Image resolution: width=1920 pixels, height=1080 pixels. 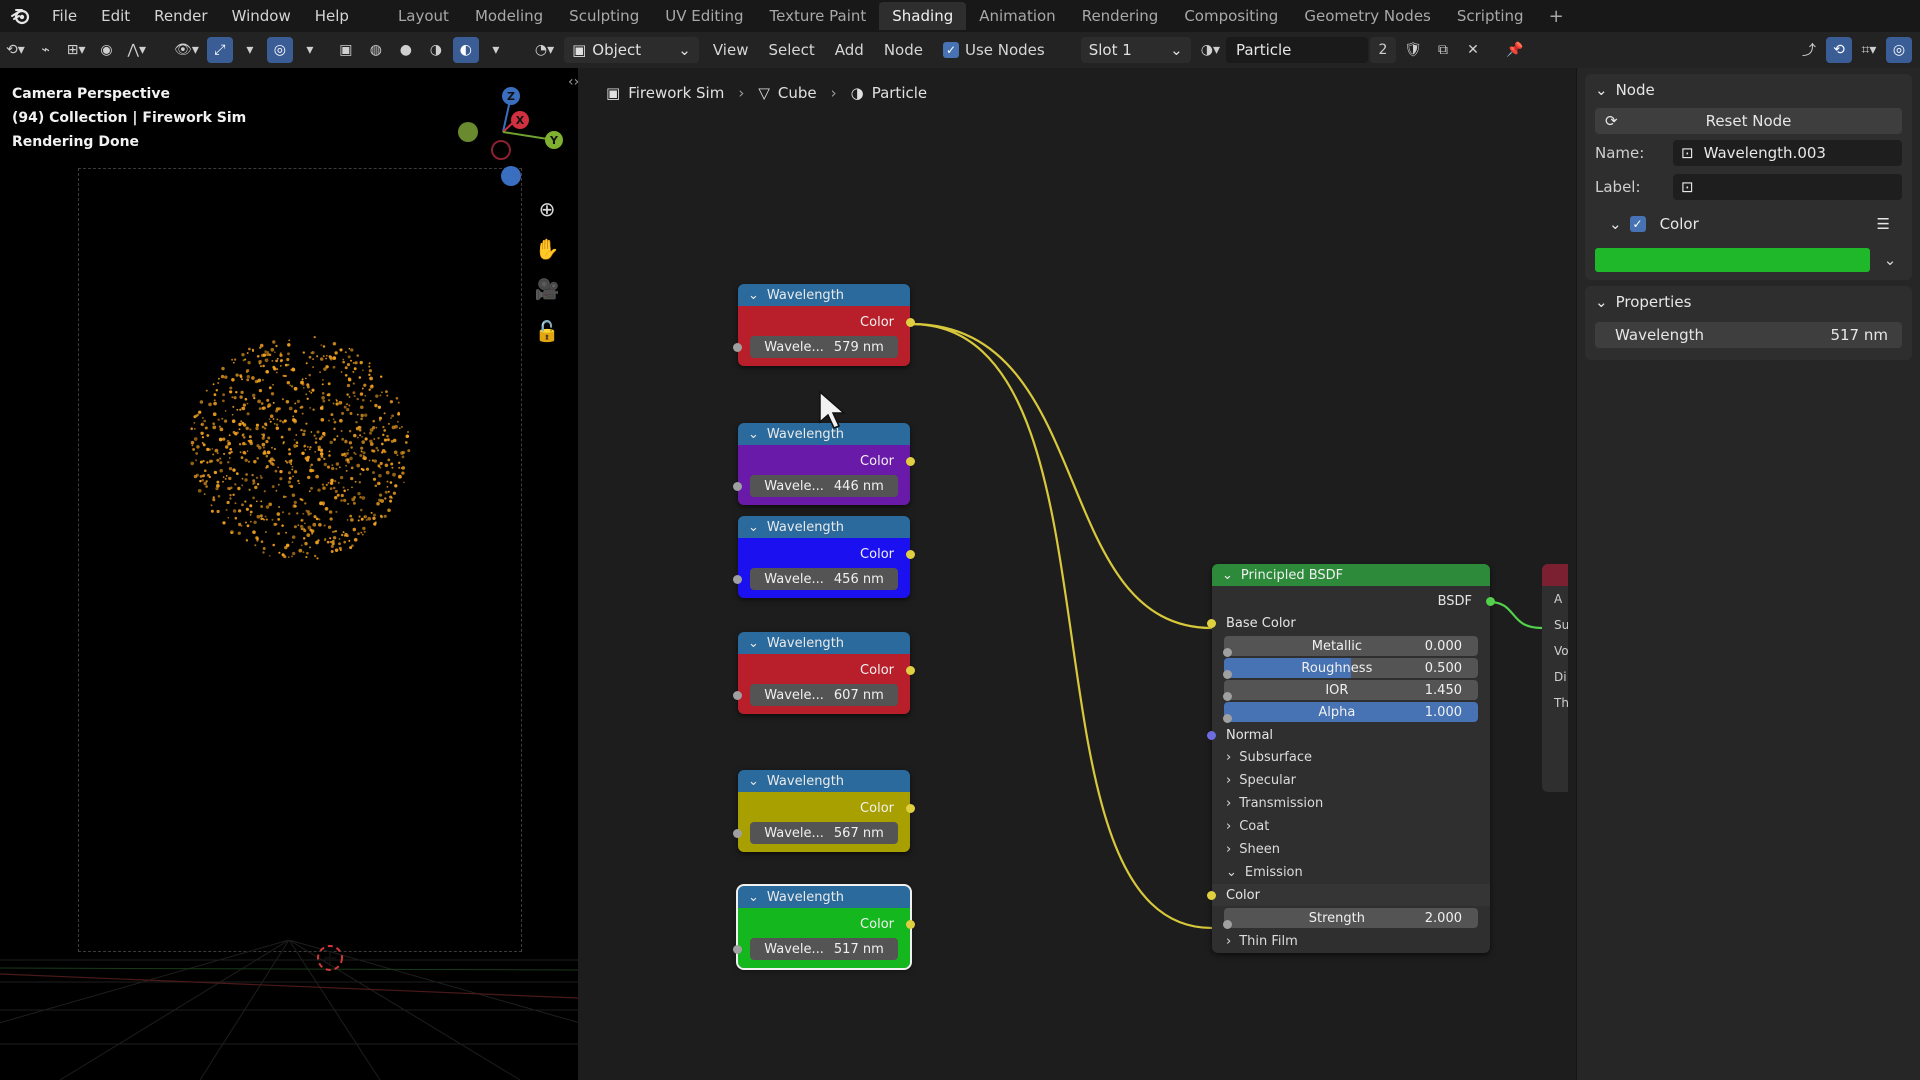 I want to click on sheen-section: › Sheen, so click(x=1351, y=849).